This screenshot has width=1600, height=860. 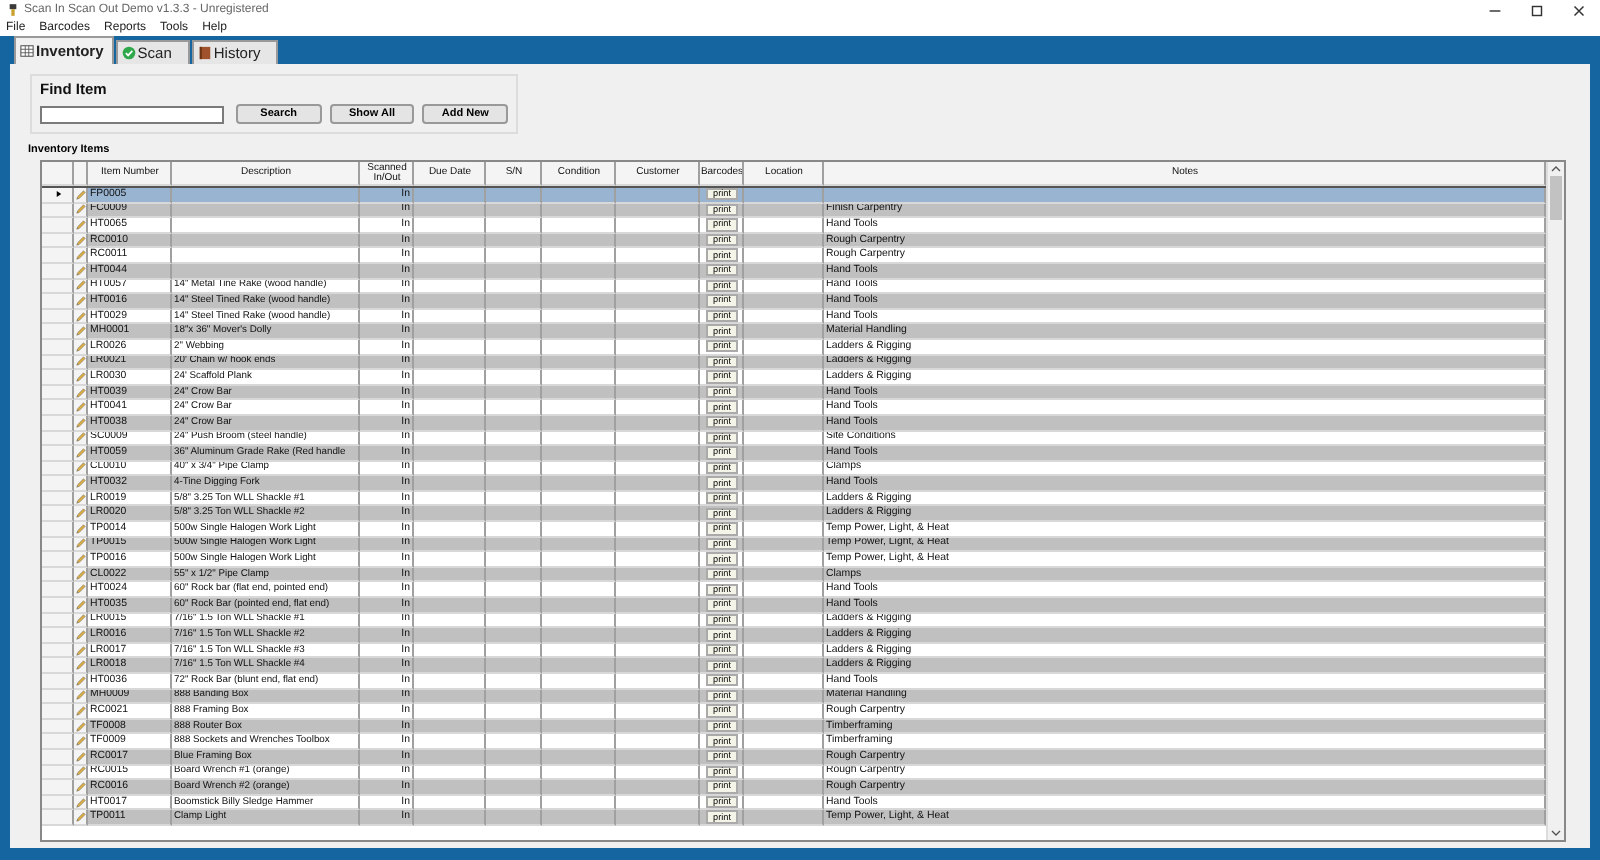 What do you see at coordinates (132, 114) in the screenshot?
I see `search-field` at bounding box center [132, 114].